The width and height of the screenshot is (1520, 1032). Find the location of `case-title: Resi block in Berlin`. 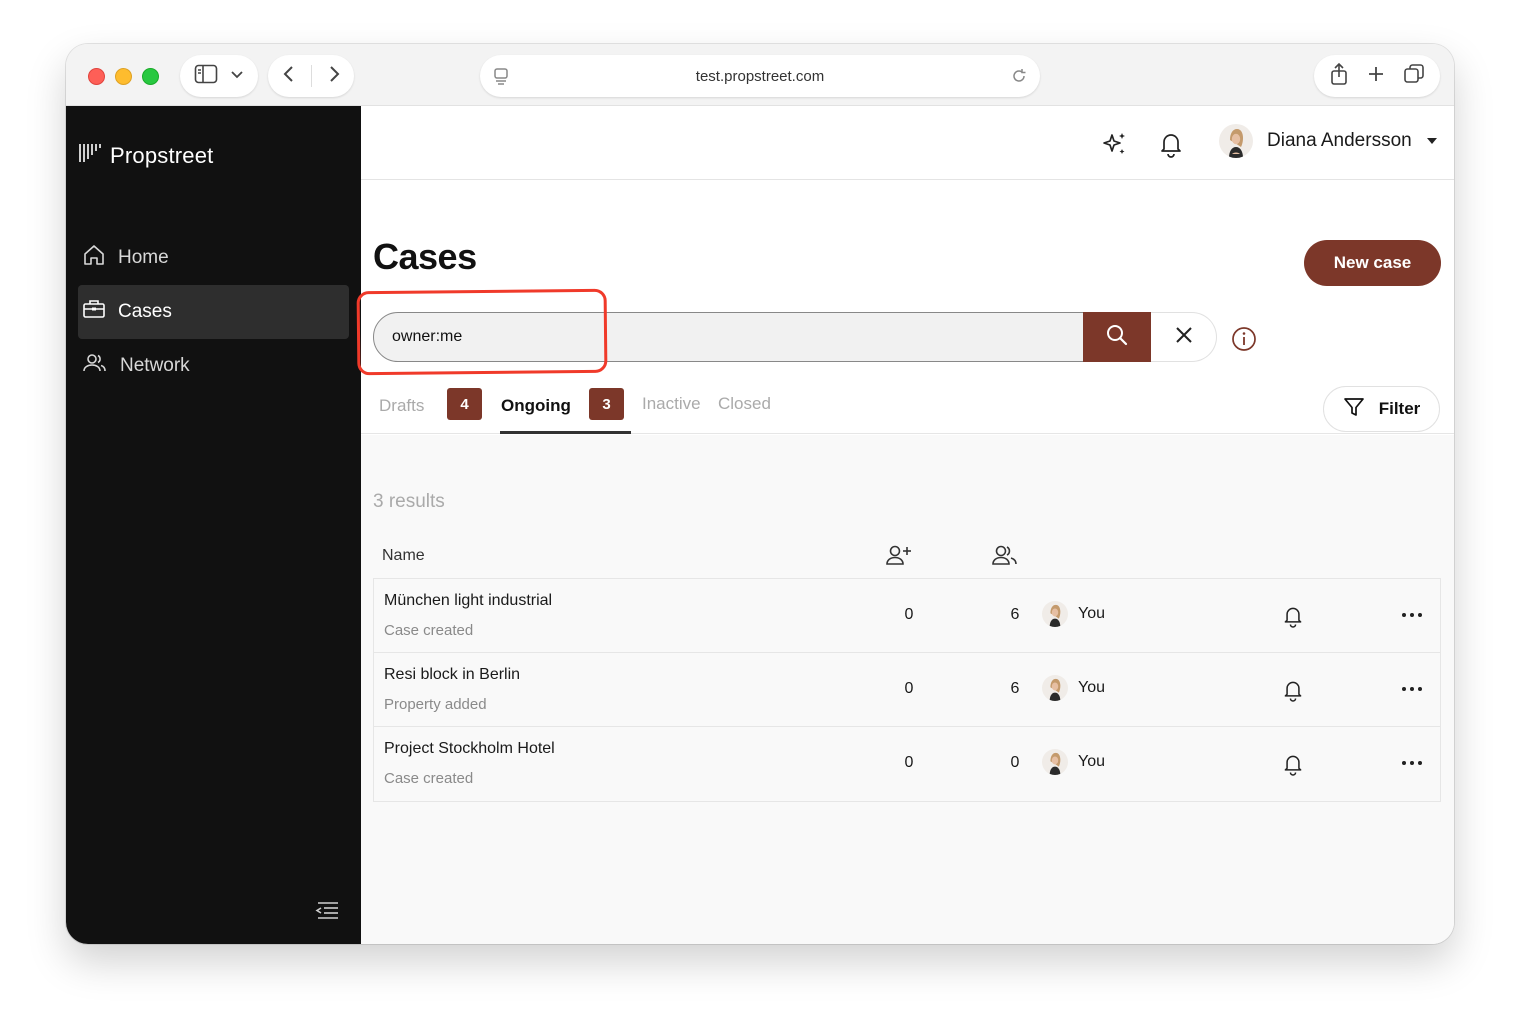

case-title: Resi block in Berlin is located at coordinates (452, 675).